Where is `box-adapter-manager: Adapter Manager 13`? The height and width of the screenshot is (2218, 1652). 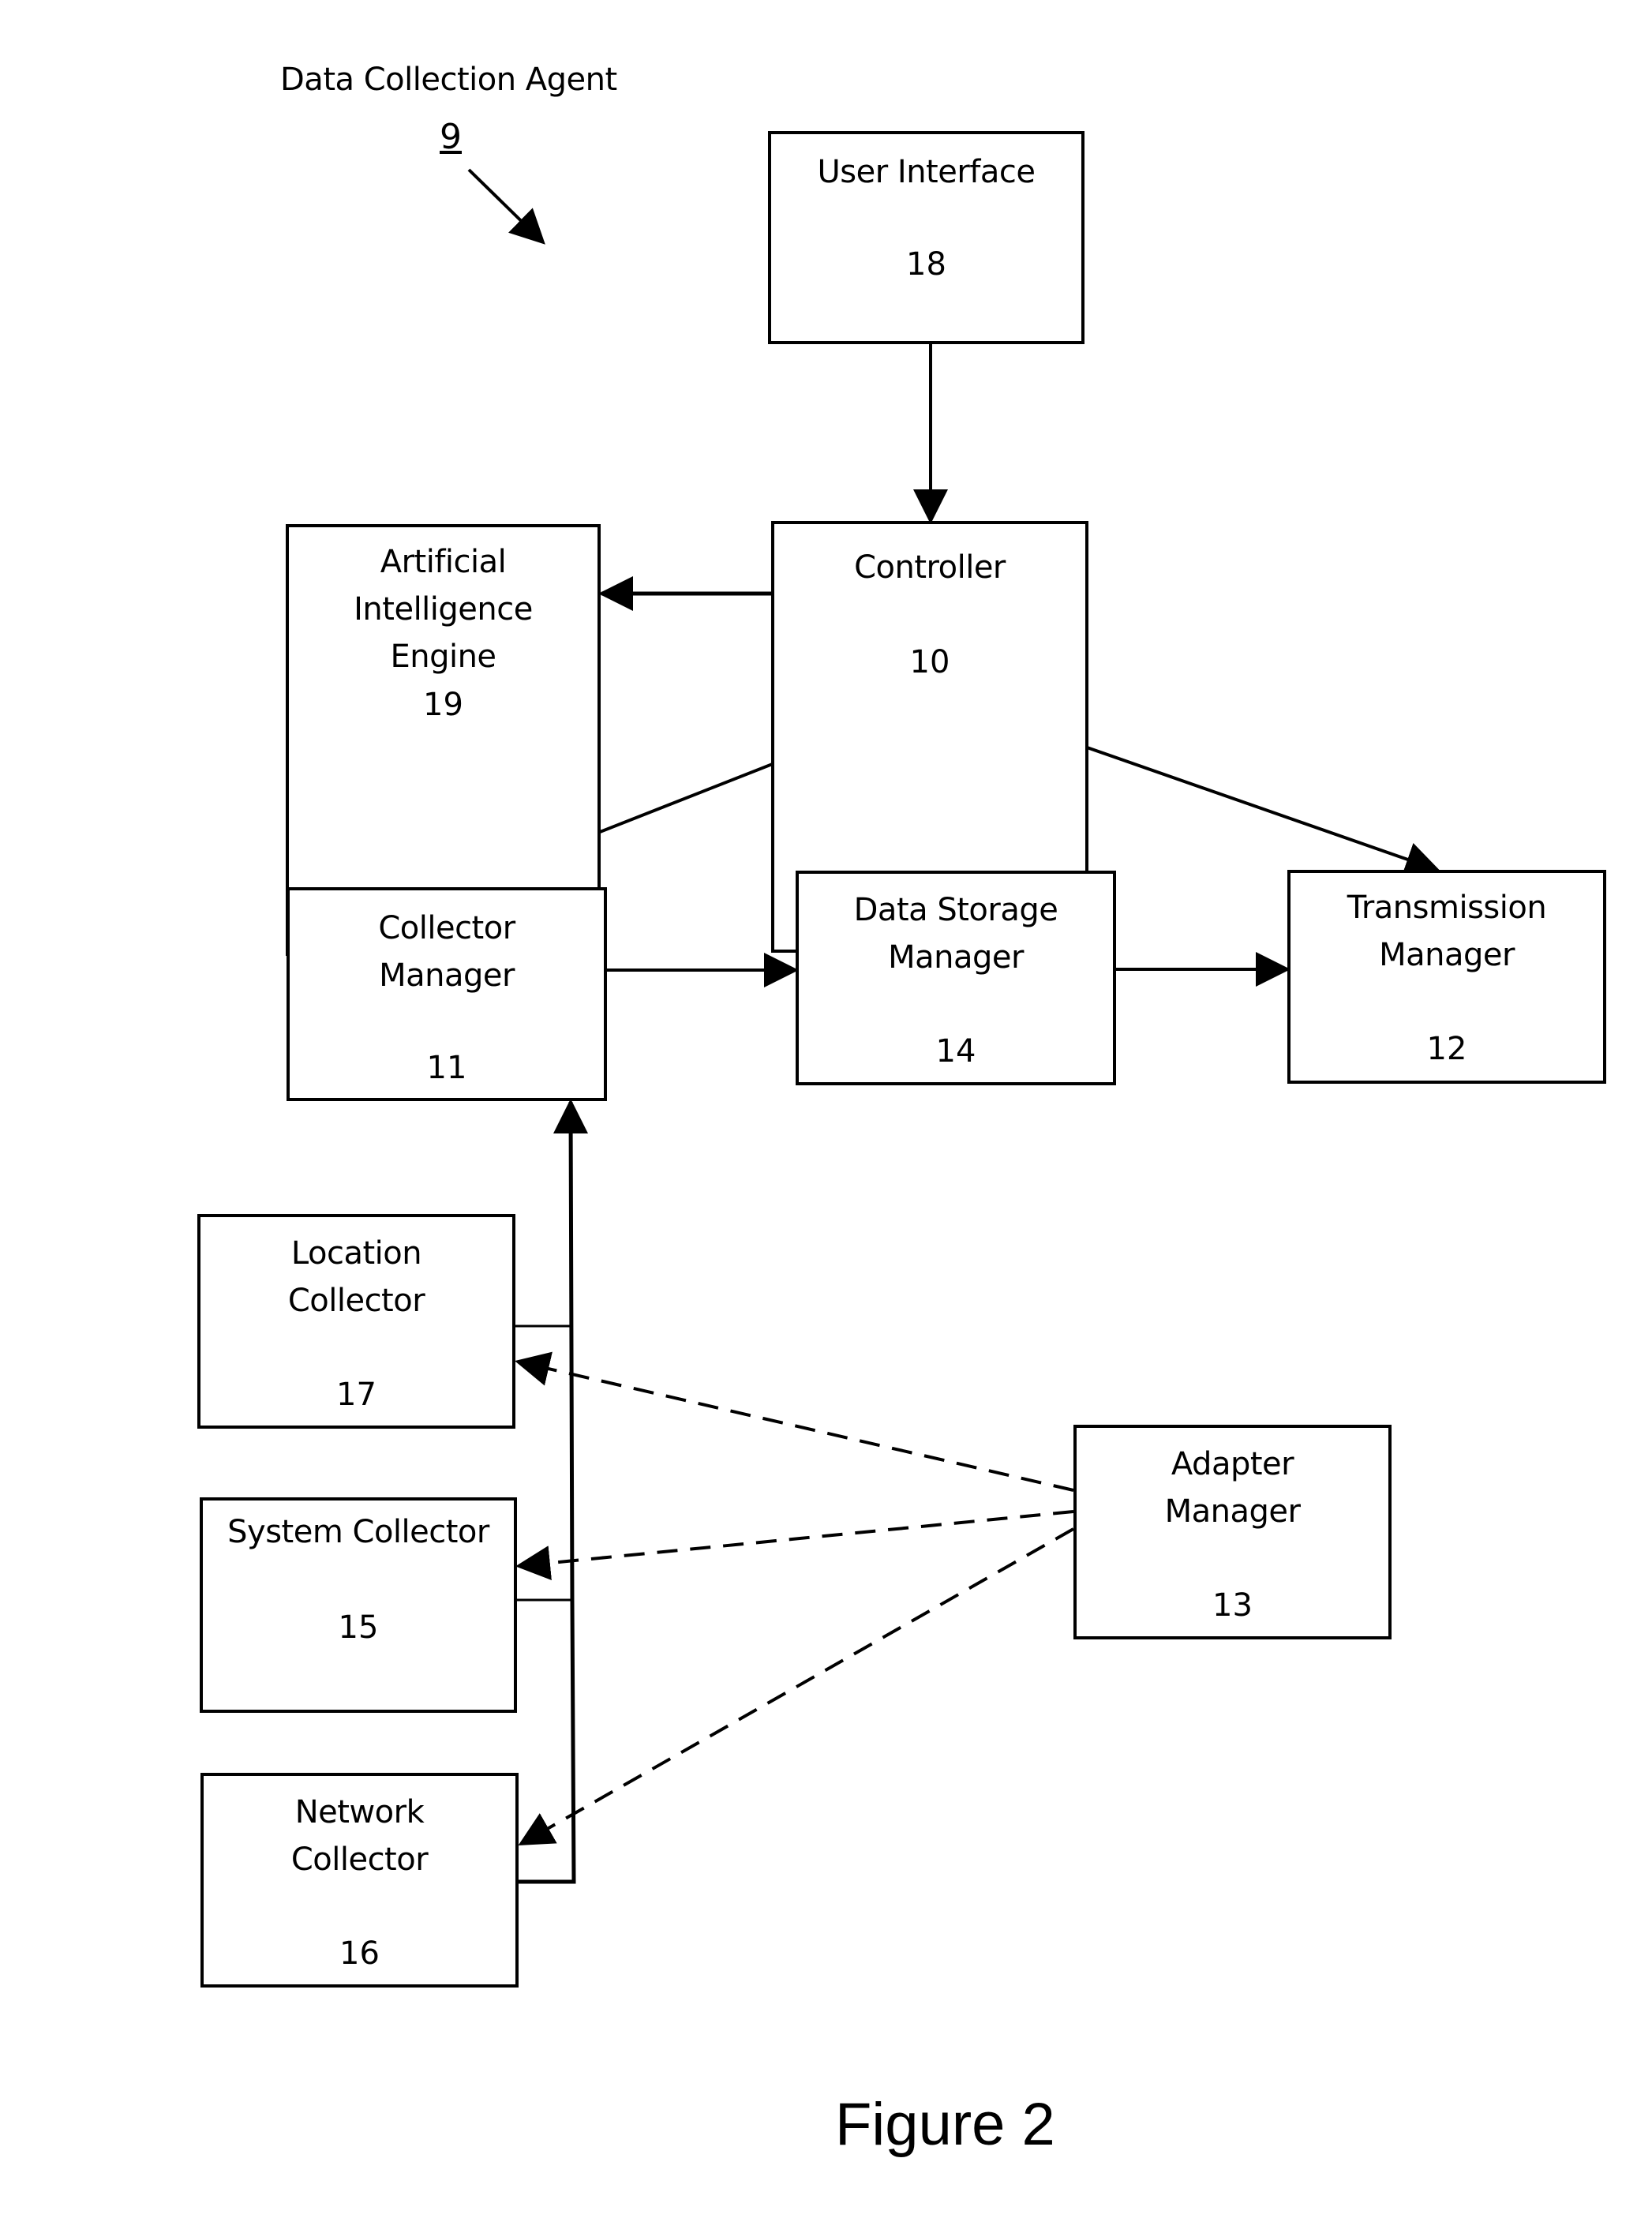 box-adapter-manager: Adapter Manager 13 is located at coordinates (1232, 1532).